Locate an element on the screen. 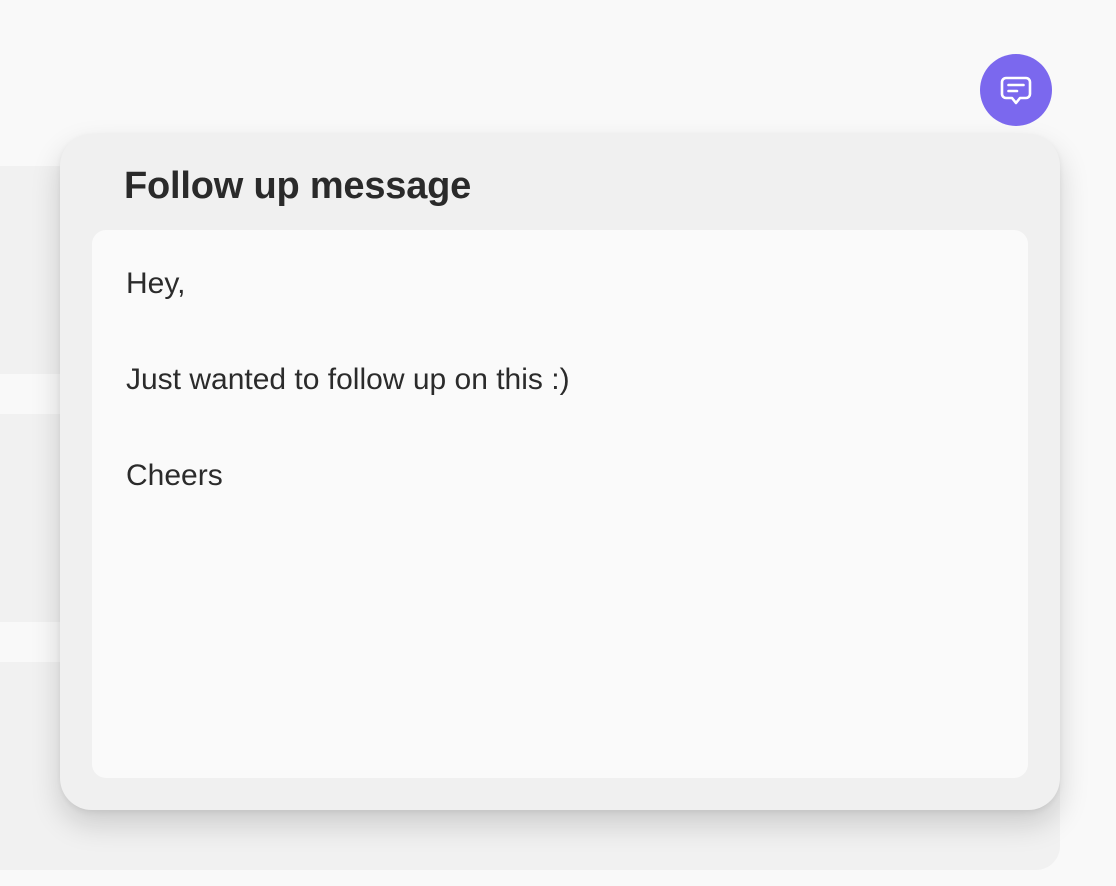 The width and height of the screenshot is (1116, 886). chat-bubble-icon is located at coordinates (1016, 90).